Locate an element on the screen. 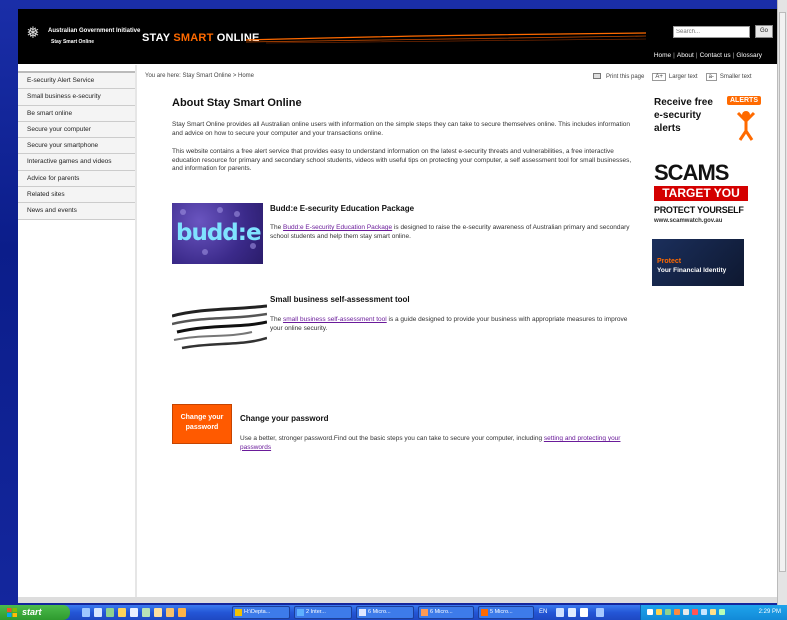 Image resolution: width=787 pixels, height=620 pixels. tray-battery-icon is located at coordinates (722, 612).